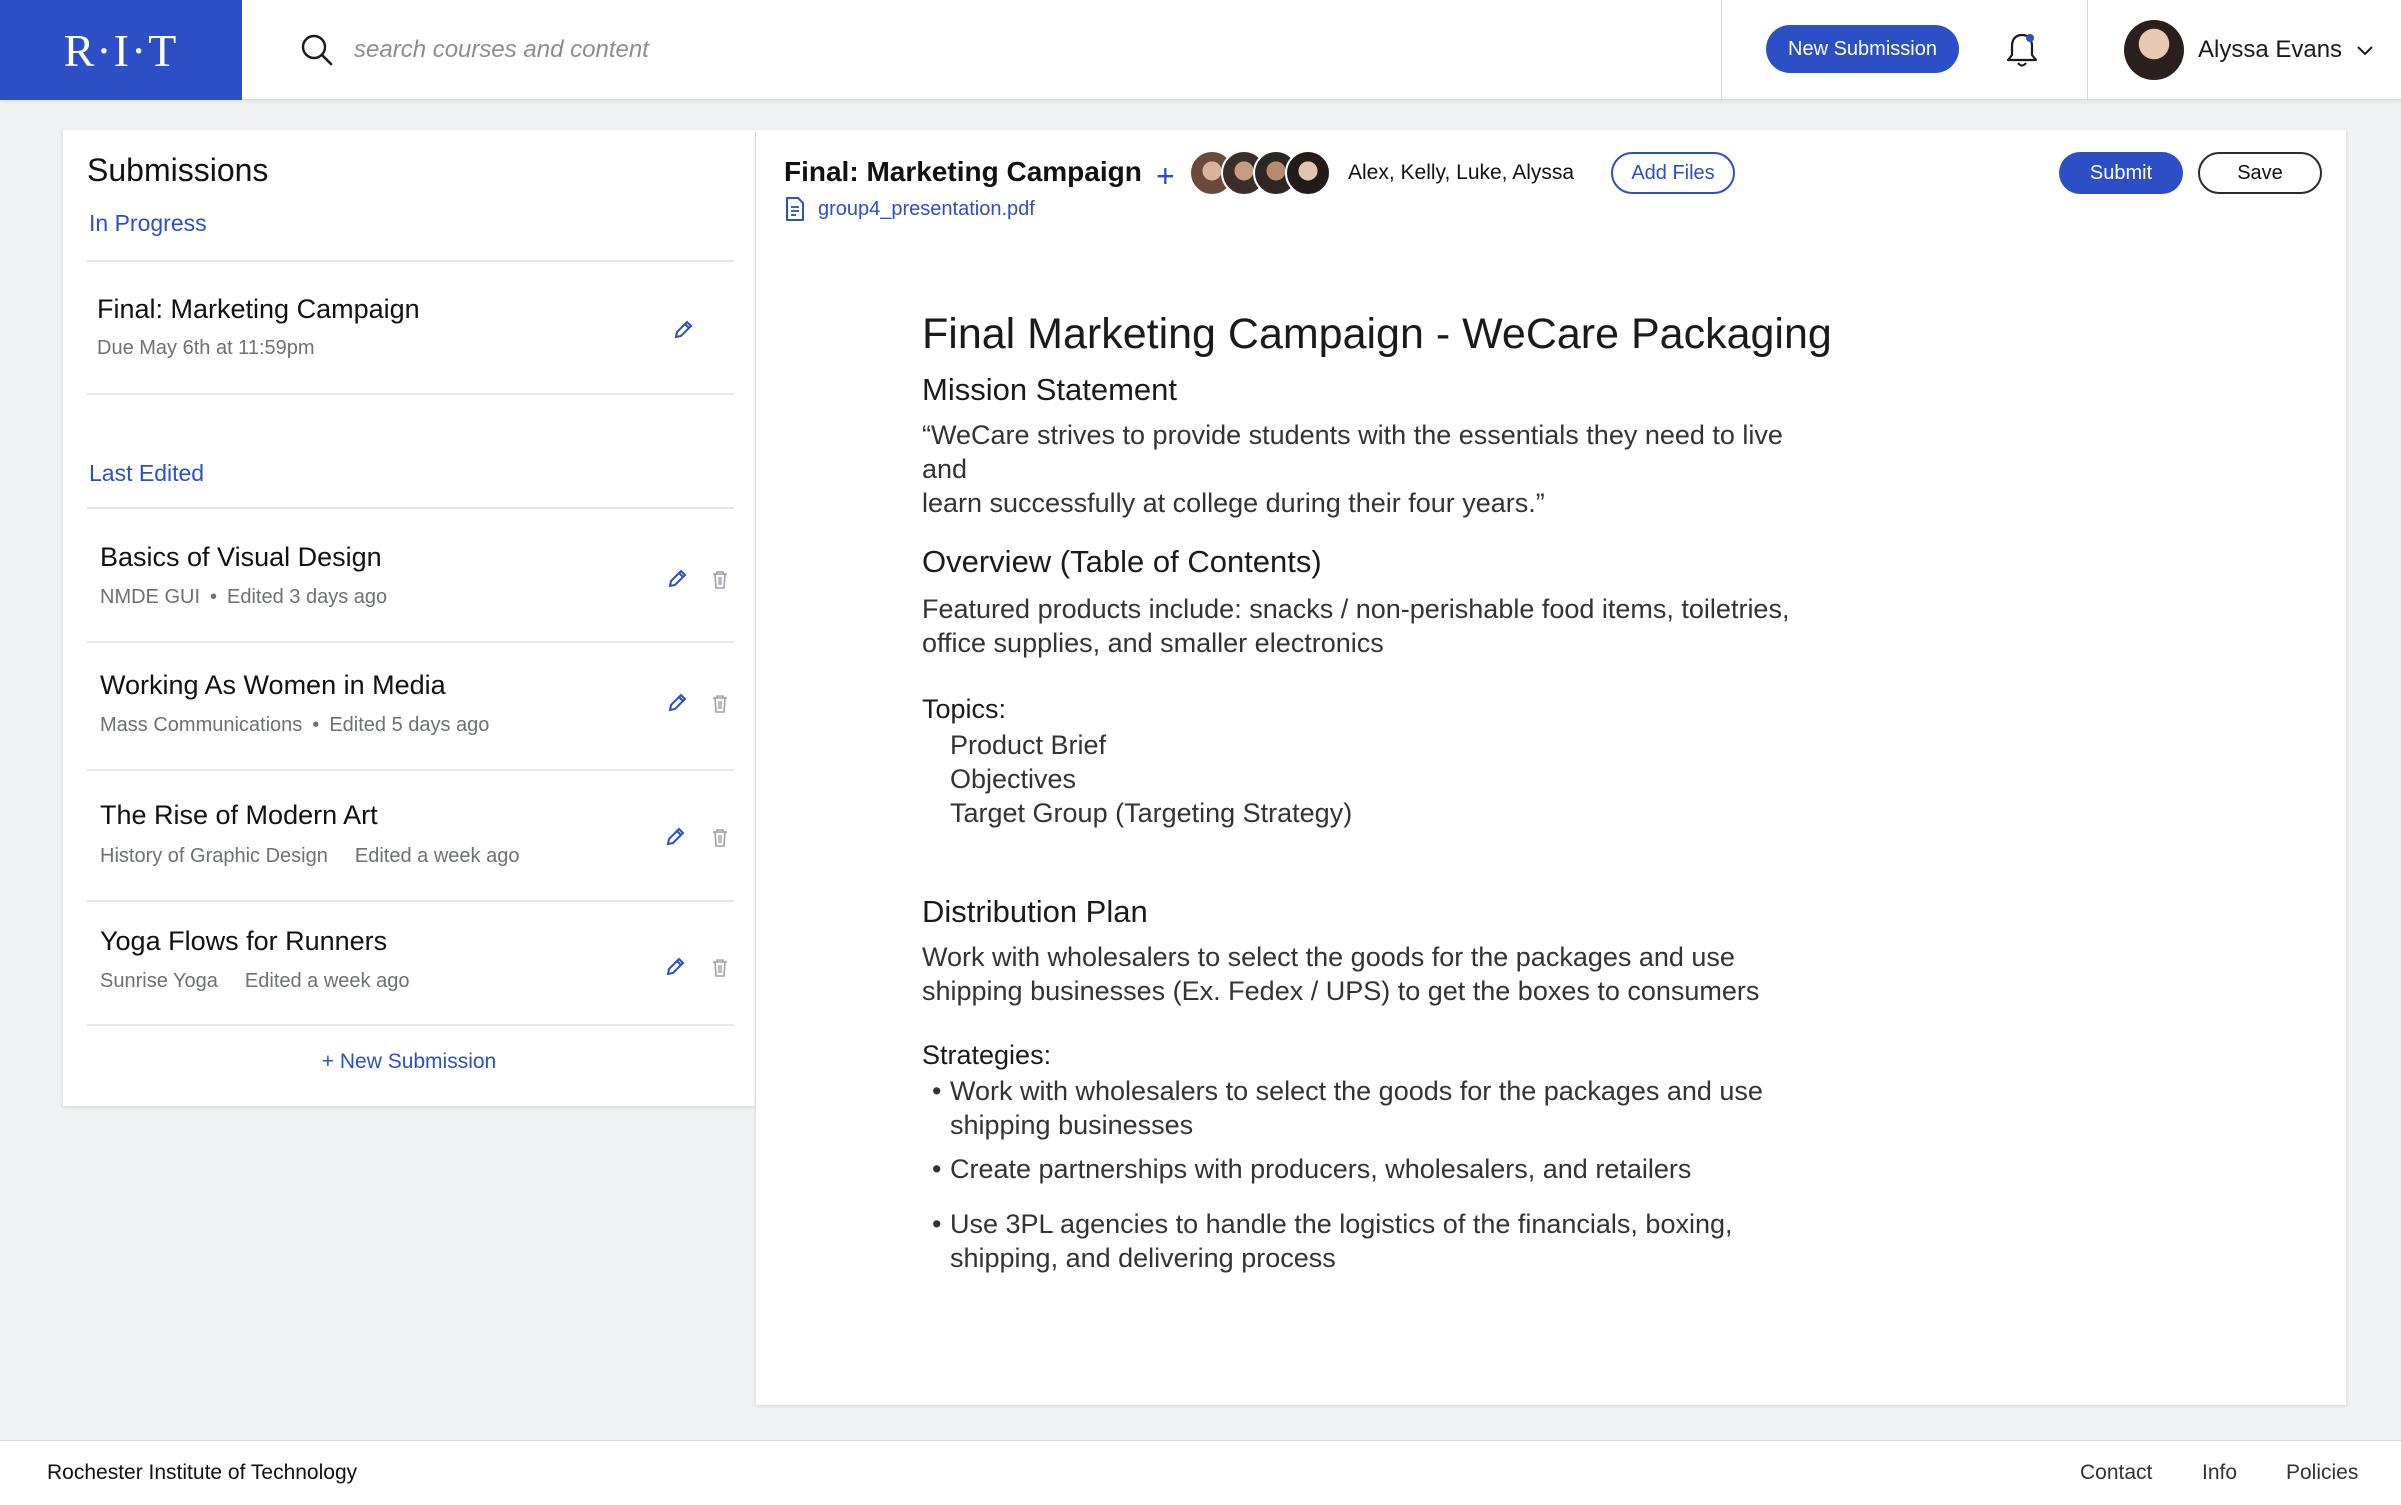 This screenshot has width=2401, height=1505. I want to click on item-edited: Edited 3 days ago, so click(307, 597).